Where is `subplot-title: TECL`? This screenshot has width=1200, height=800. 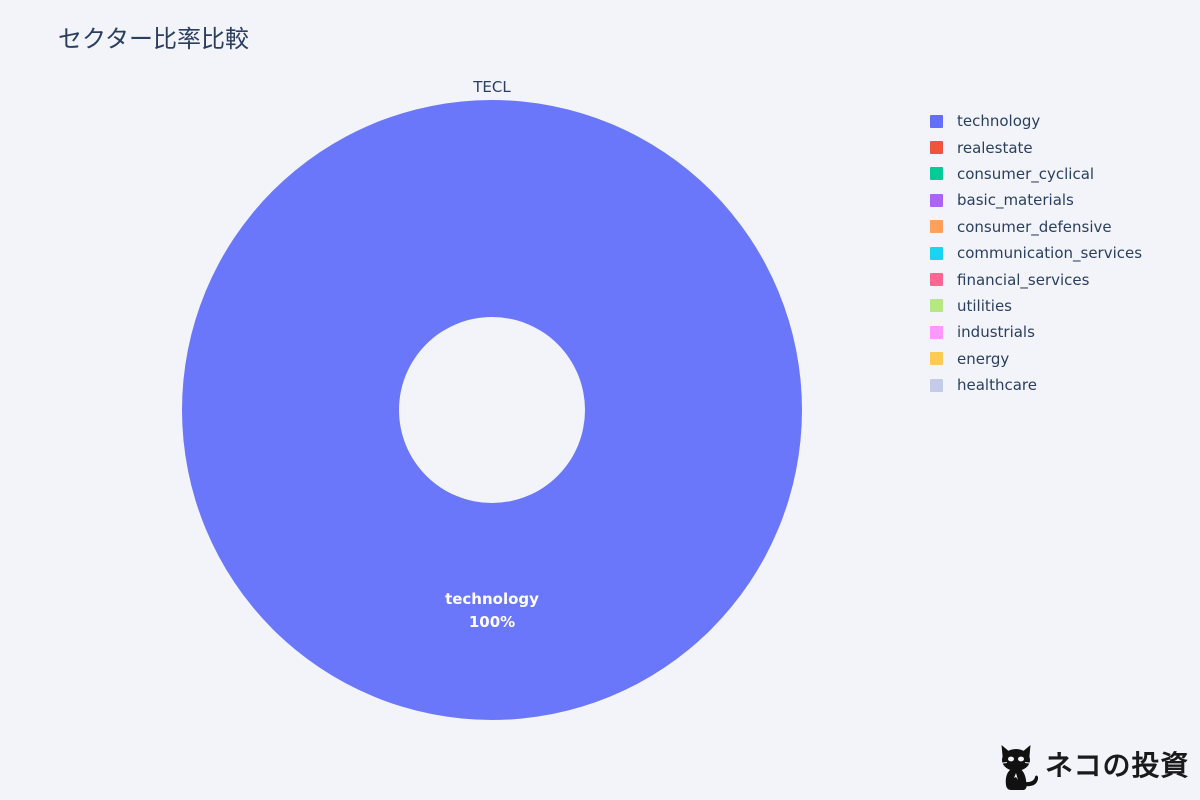
subplot-title: TECL is located at coordinates (492, 87).